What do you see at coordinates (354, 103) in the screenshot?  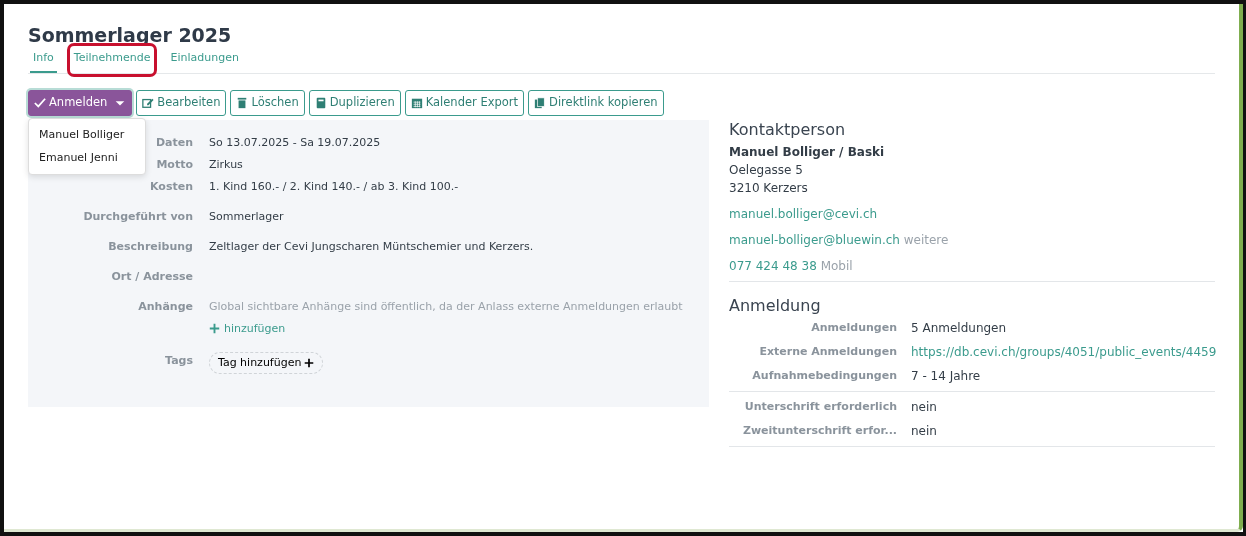 I see `action-button: Duplizieren` at bounding box center [354, 103].